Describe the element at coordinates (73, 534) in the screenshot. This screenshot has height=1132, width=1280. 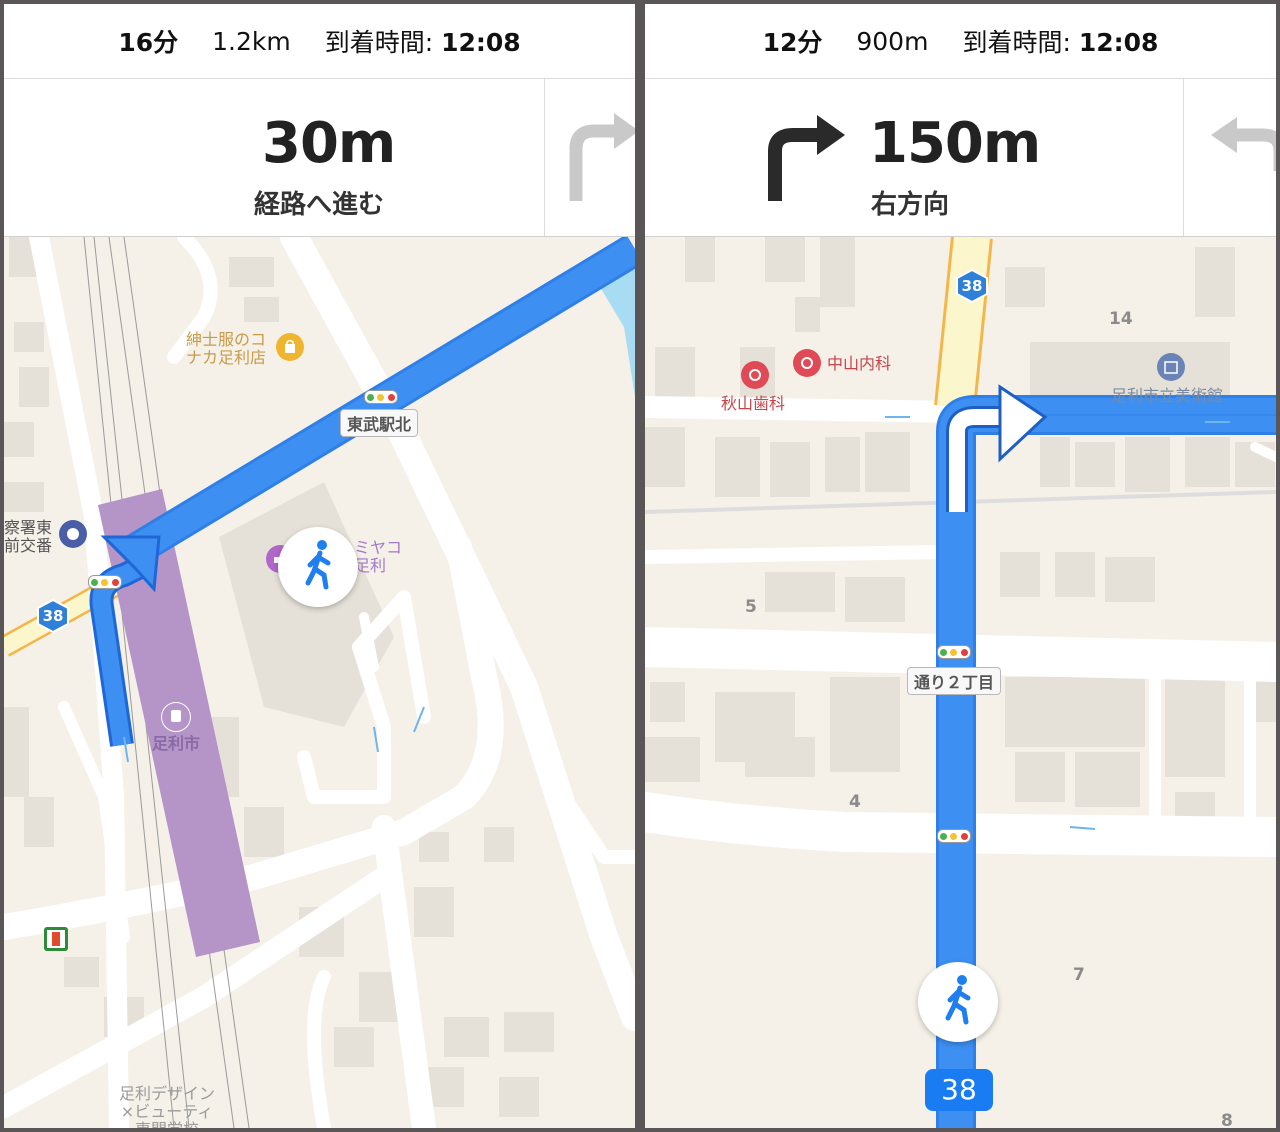
I see `police-badge-icon` at that location.